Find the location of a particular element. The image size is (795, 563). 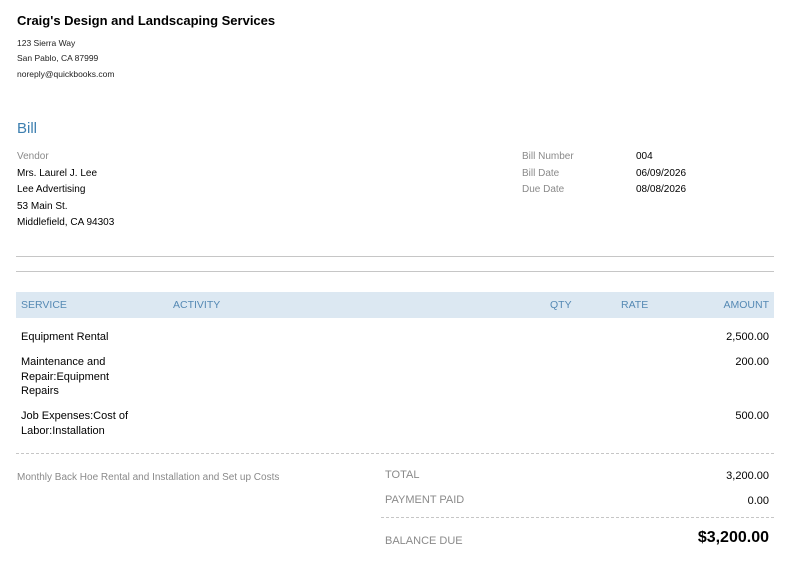

vendor-city: Middlefield, CA 94303 is located at coordinates (66, 222).